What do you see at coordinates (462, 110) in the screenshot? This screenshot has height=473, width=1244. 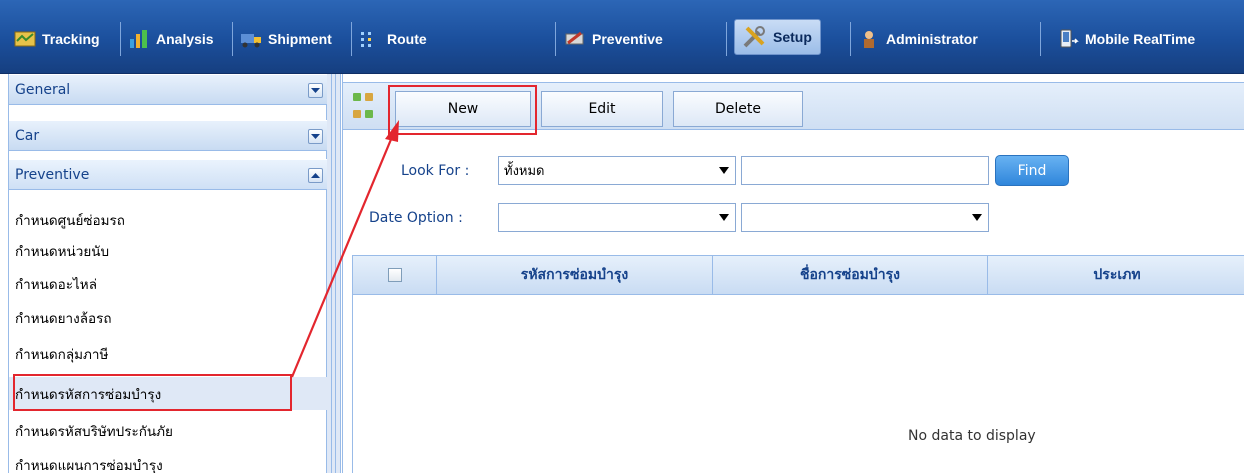 I see `new-button-highlight` at bounding box center [462, 110].